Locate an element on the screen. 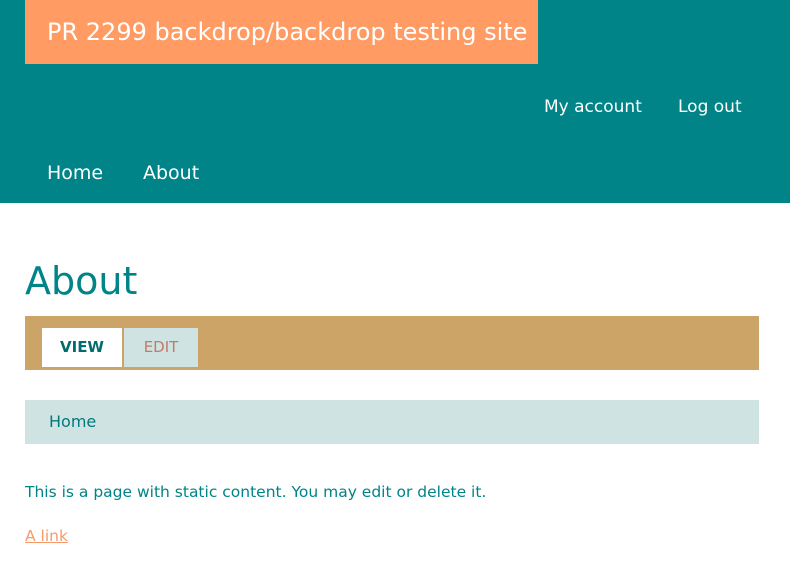  tab-view: VIEW is located at coordinates (82, 347).